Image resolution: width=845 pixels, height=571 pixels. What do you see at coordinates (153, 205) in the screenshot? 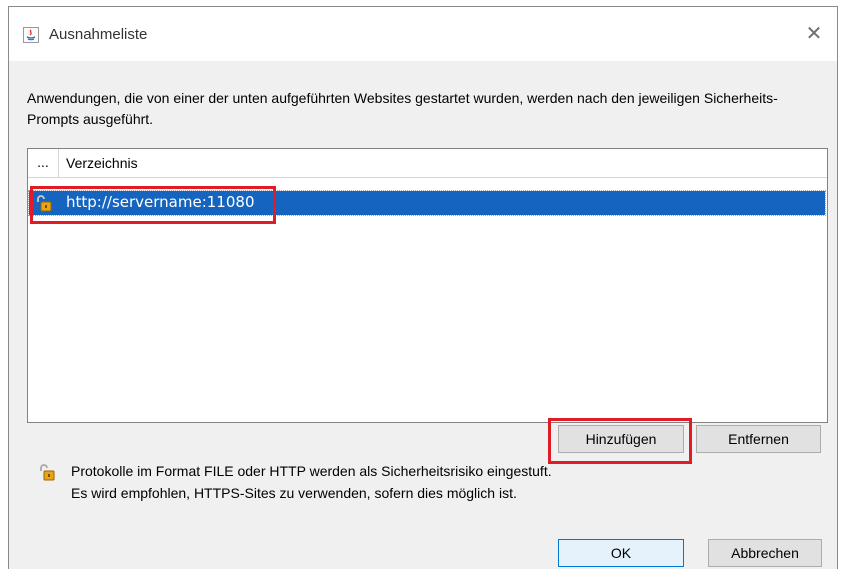
I see `highlight-box-url` at bounding box center [153, 205].